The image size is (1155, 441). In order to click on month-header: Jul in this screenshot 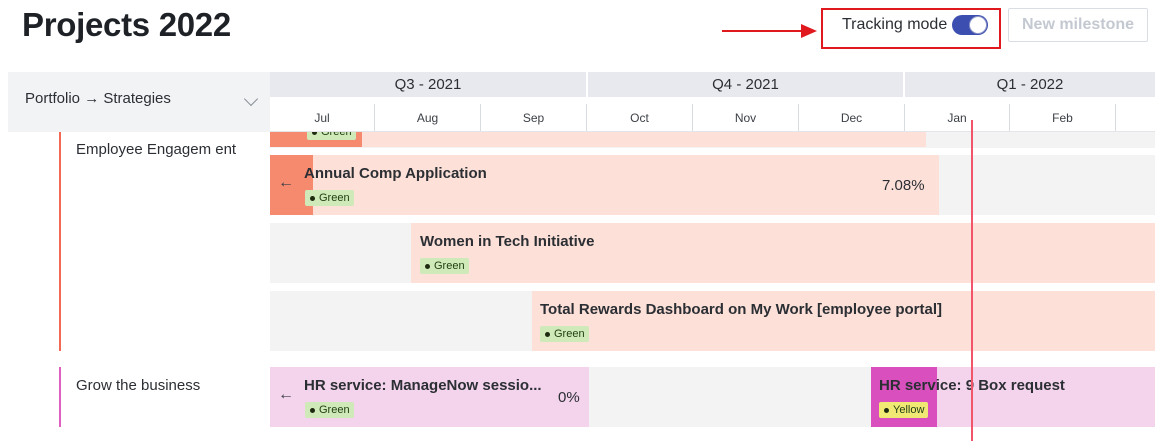, I will do `click(322, 118)`.